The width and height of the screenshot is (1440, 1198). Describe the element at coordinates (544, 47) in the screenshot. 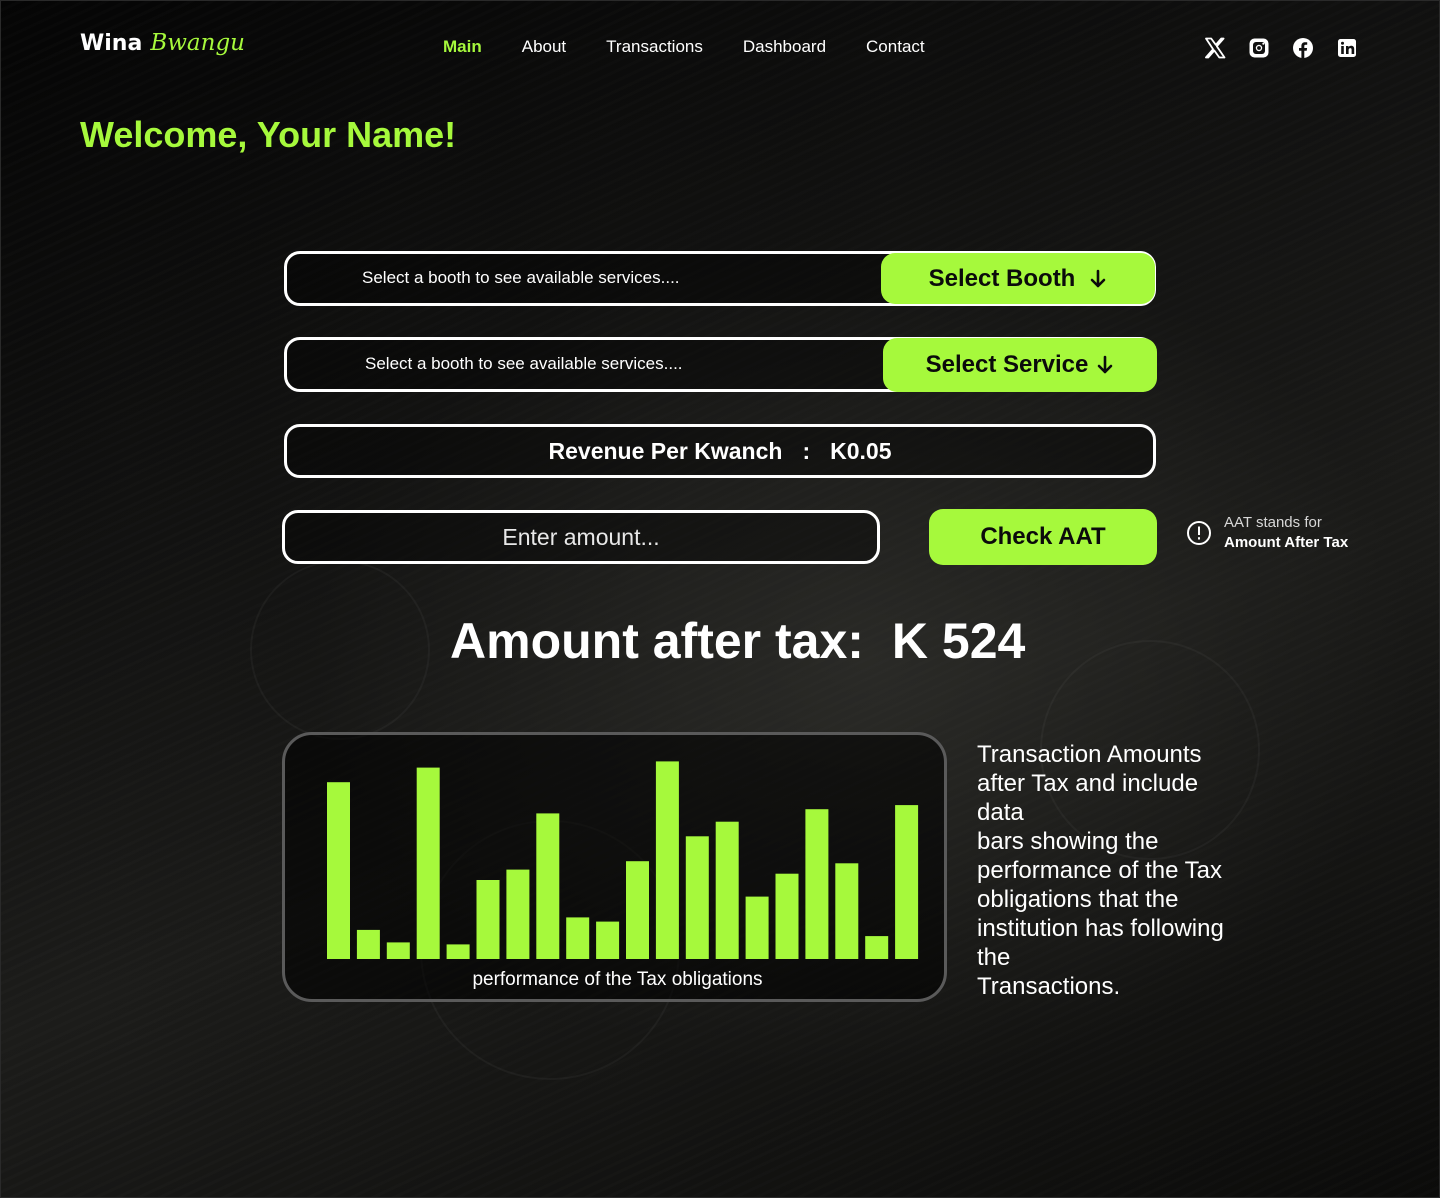

I see `nav-item-about: About` at that location.